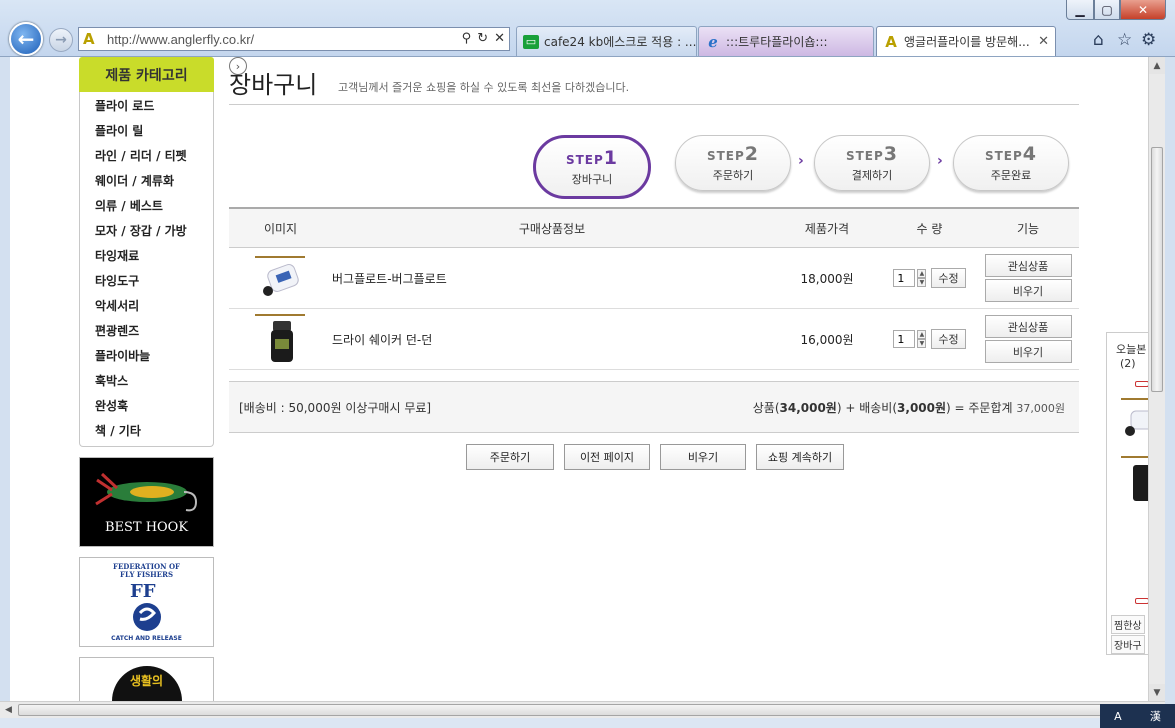 This screenshot has height=728, width=1175. I want to click on scroll-down-icon: ▼, so click(1157, 692).